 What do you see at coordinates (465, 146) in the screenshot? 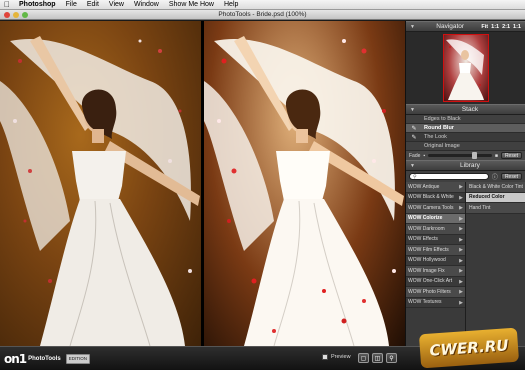
I see `stack-item: Original Image` at bounding box center [465, 146].